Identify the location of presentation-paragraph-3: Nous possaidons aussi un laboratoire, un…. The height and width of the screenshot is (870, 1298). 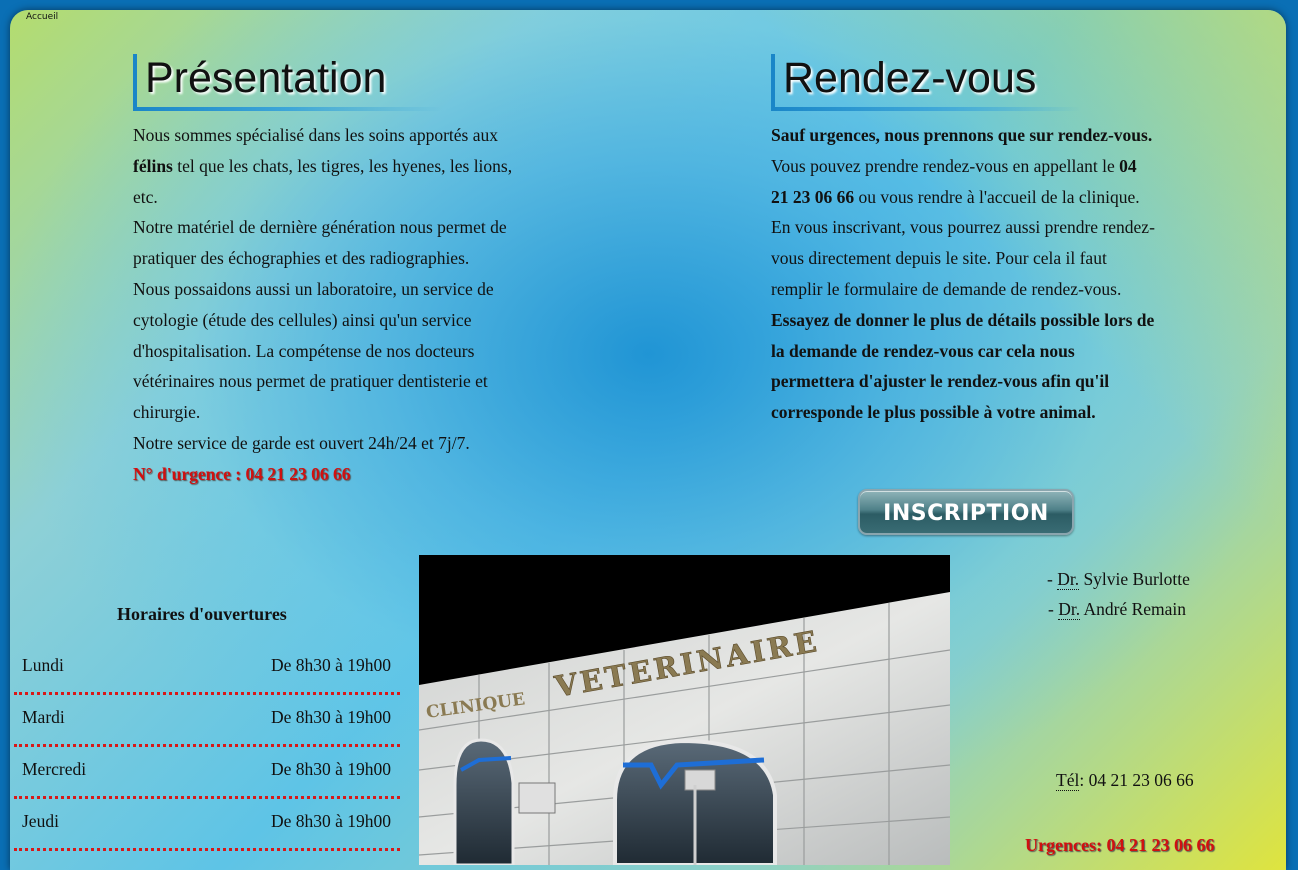
(313, 350).